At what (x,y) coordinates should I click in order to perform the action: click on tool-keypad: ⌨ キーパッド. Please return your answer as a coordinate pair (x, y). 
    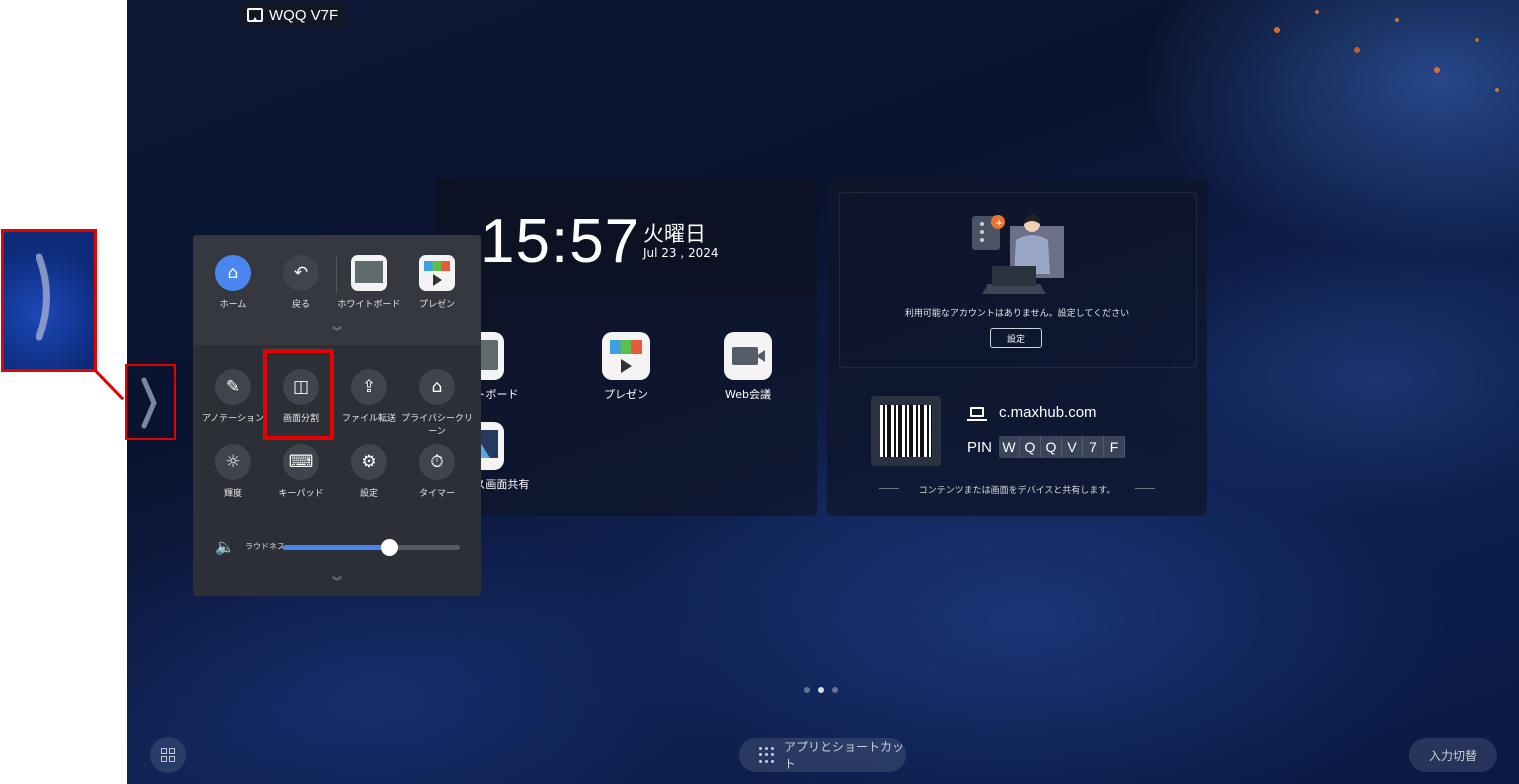
    Looking at the image, I should click on (301, 471).